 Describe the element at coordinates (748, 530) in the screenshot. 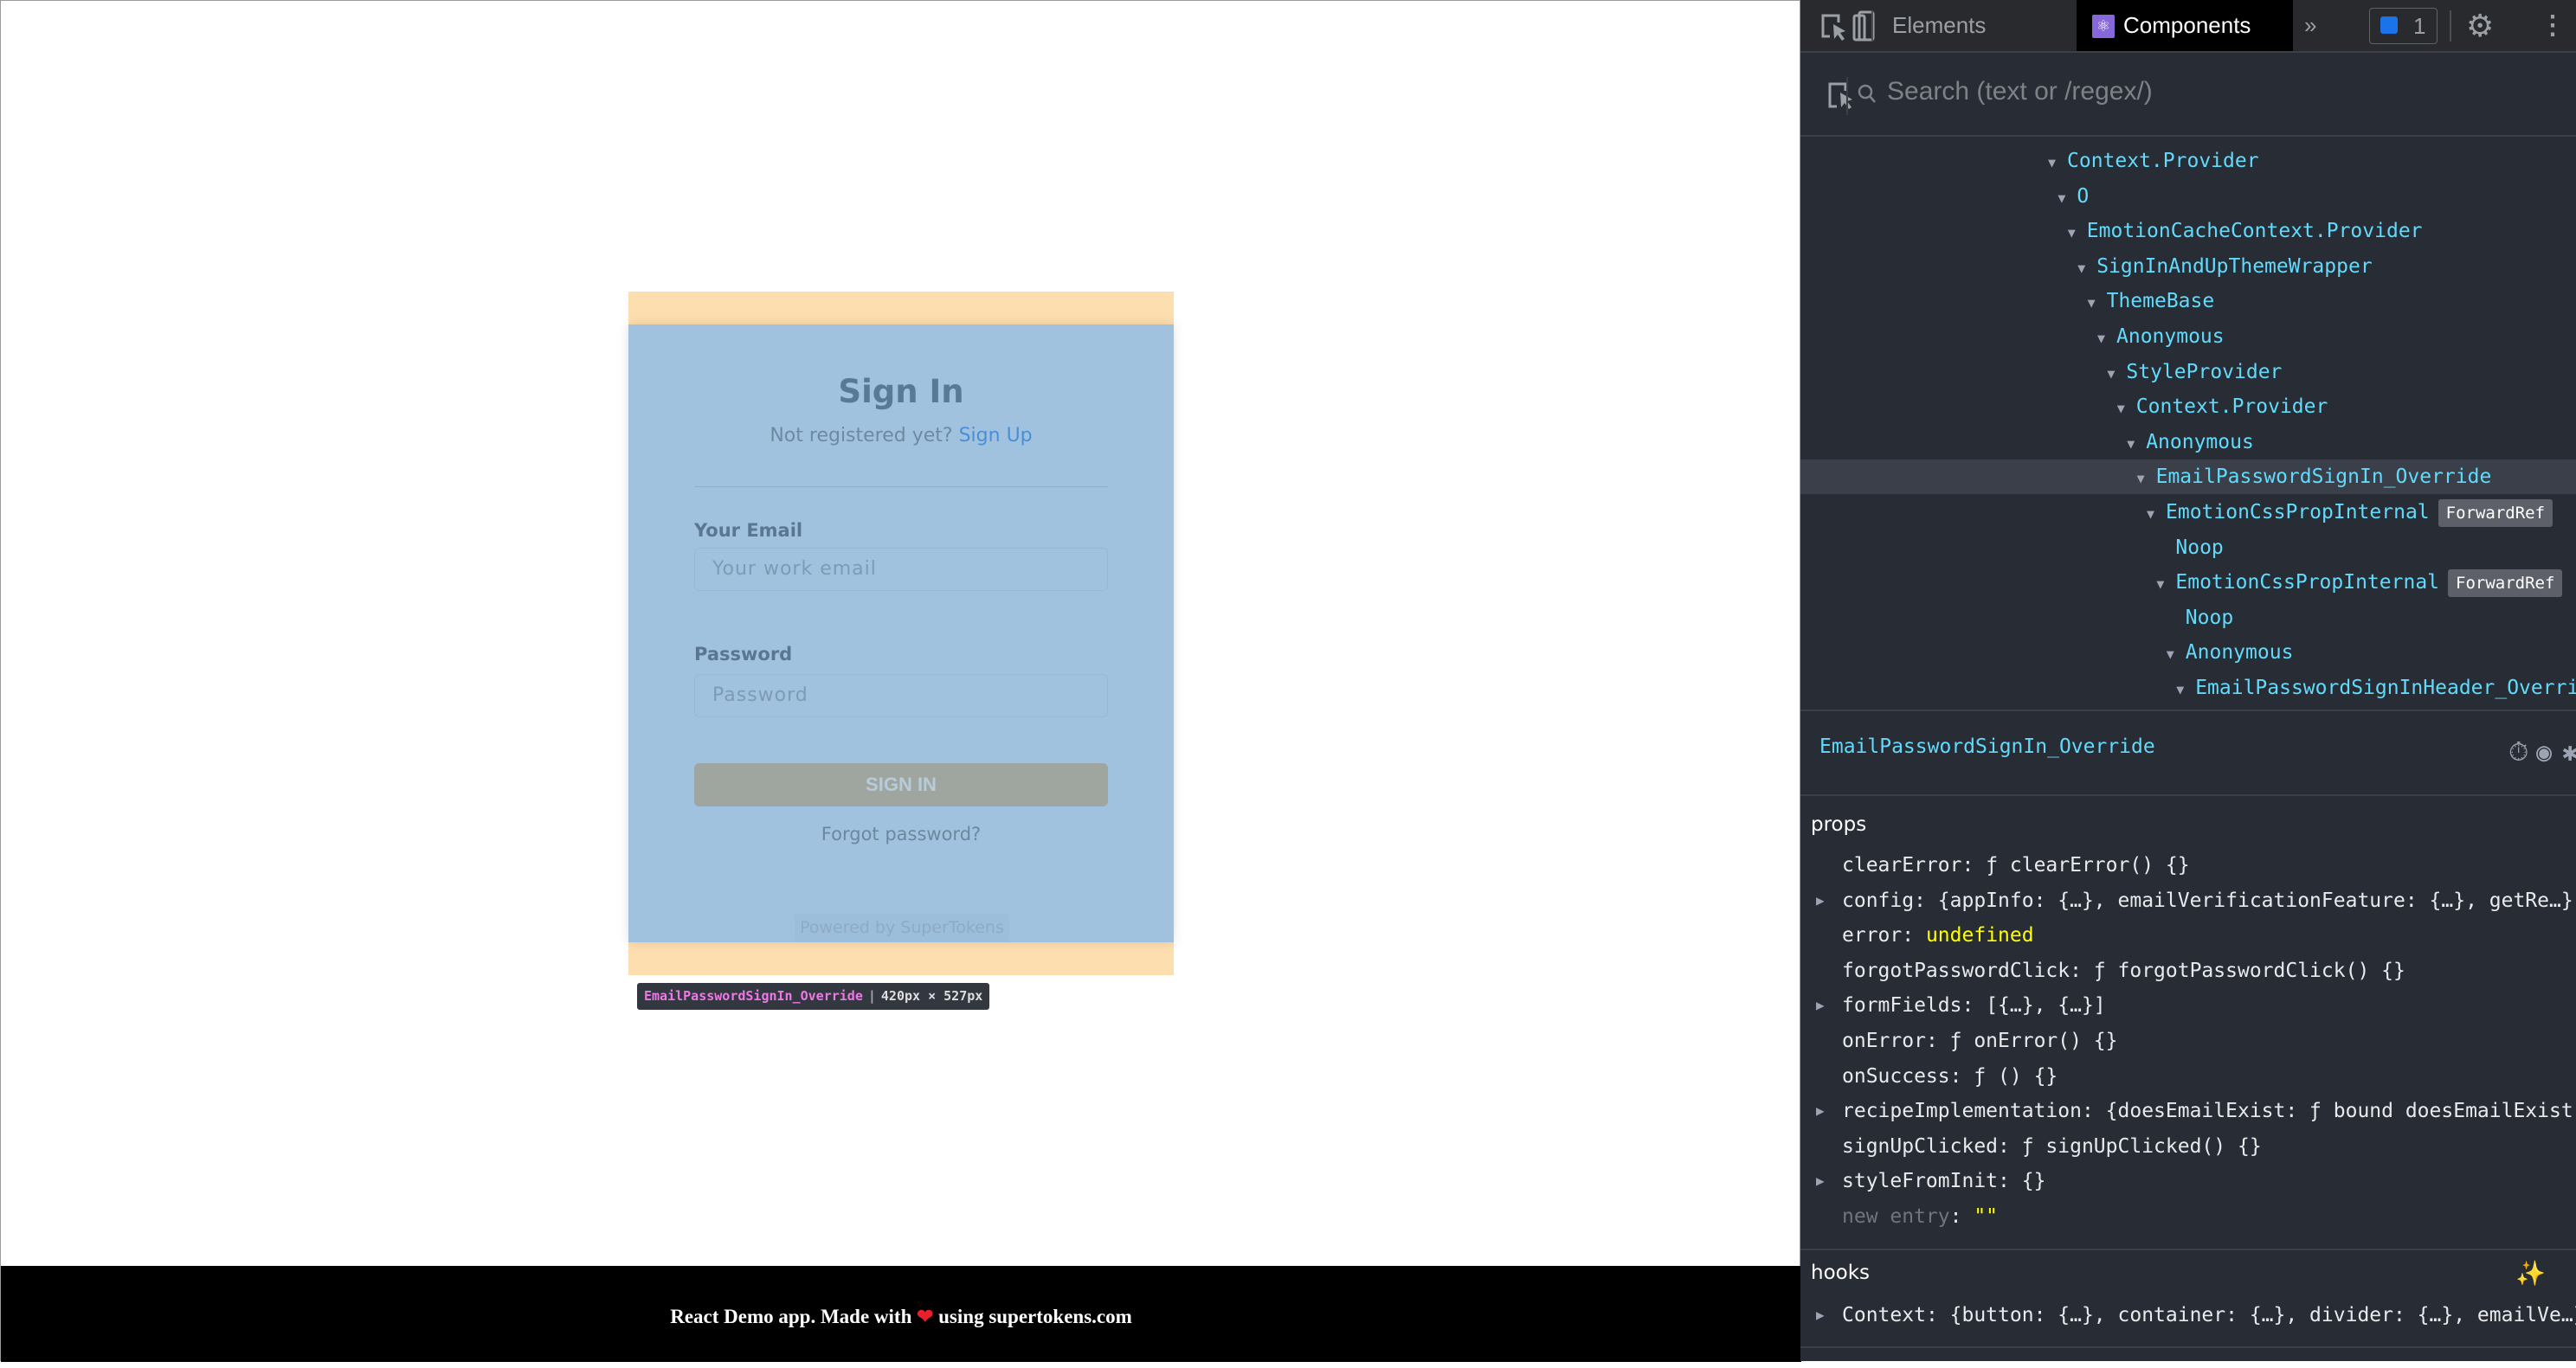

I see `email-label: Your Email` at that location.